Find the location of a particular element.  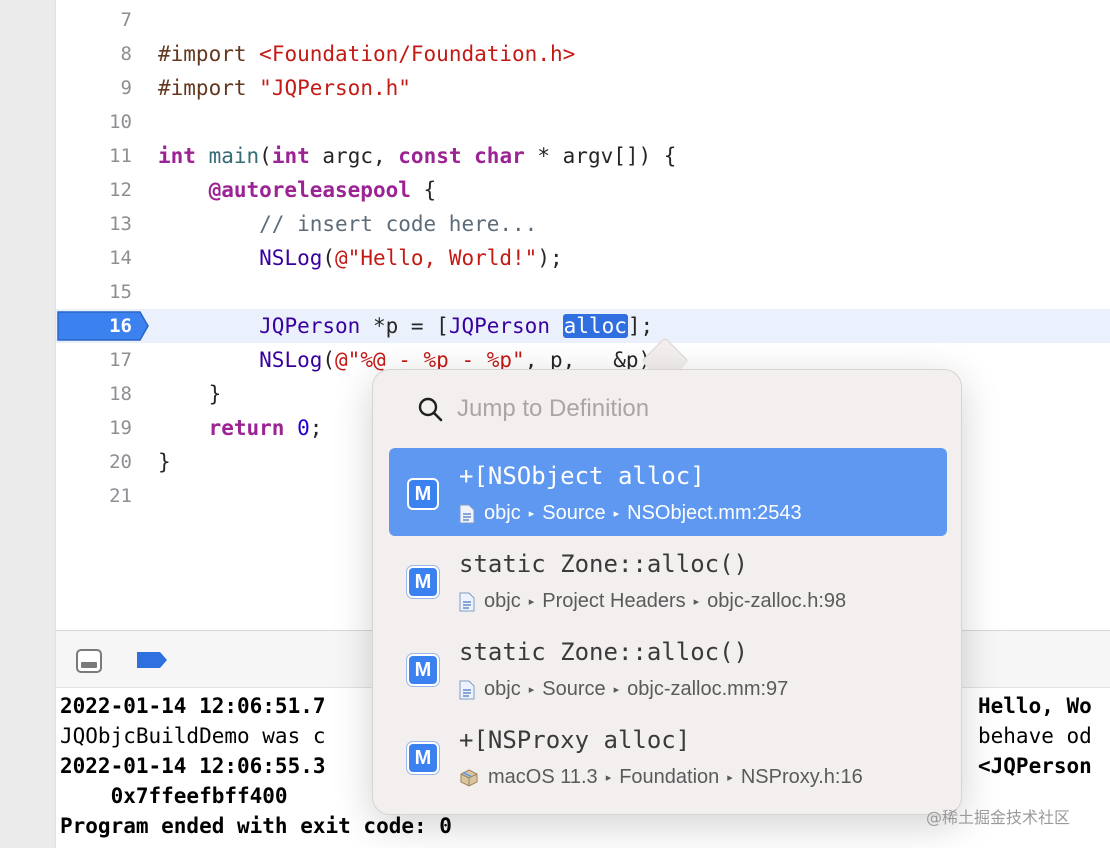

code-line: 10 is located at coordinates (583, 122).